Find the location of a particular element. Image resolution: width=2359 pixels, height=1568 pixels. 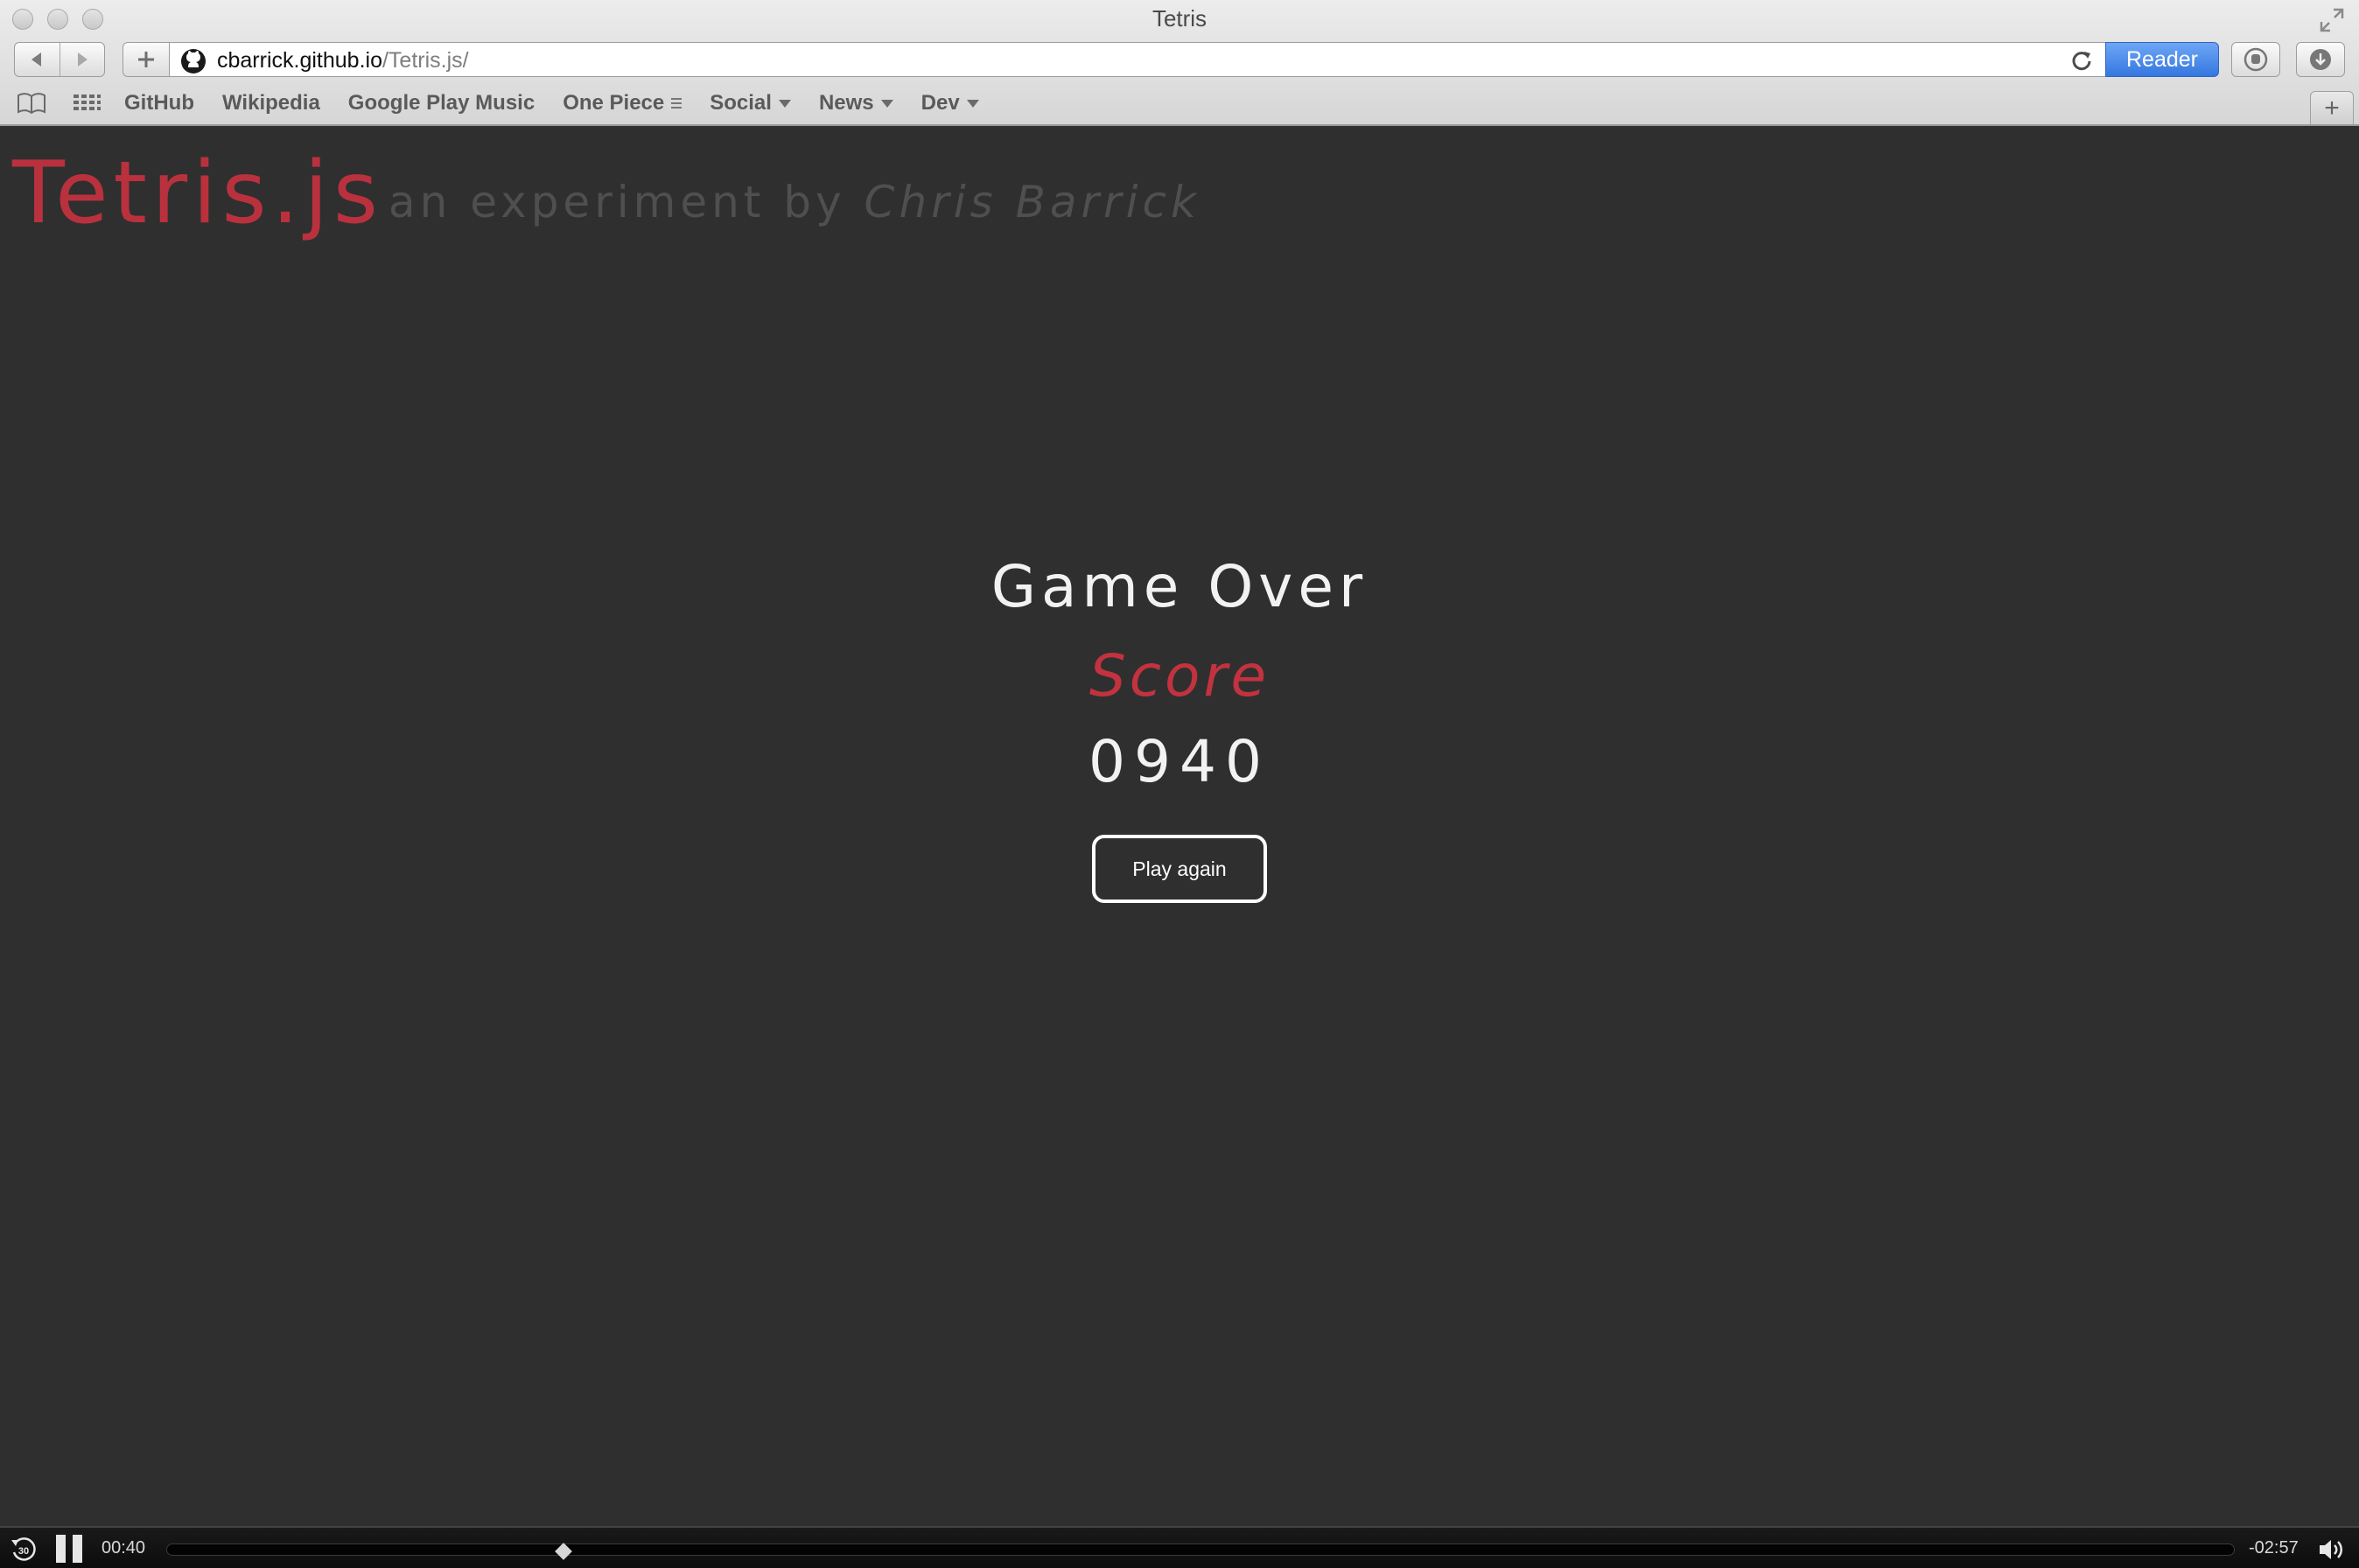

game-over-heading: Game Over is located at coordinates (1179, 586).